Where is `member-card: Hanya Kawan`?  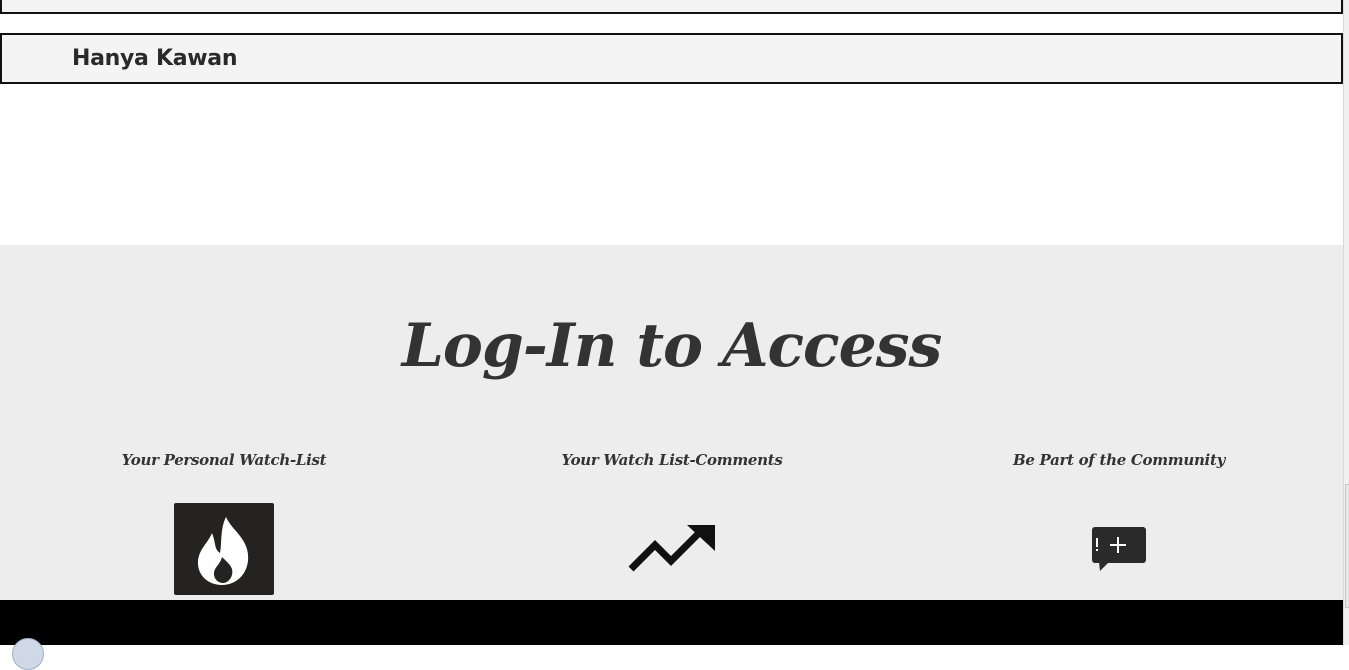 member-card: Hanya Kawan is located at coordinates (671, 58).